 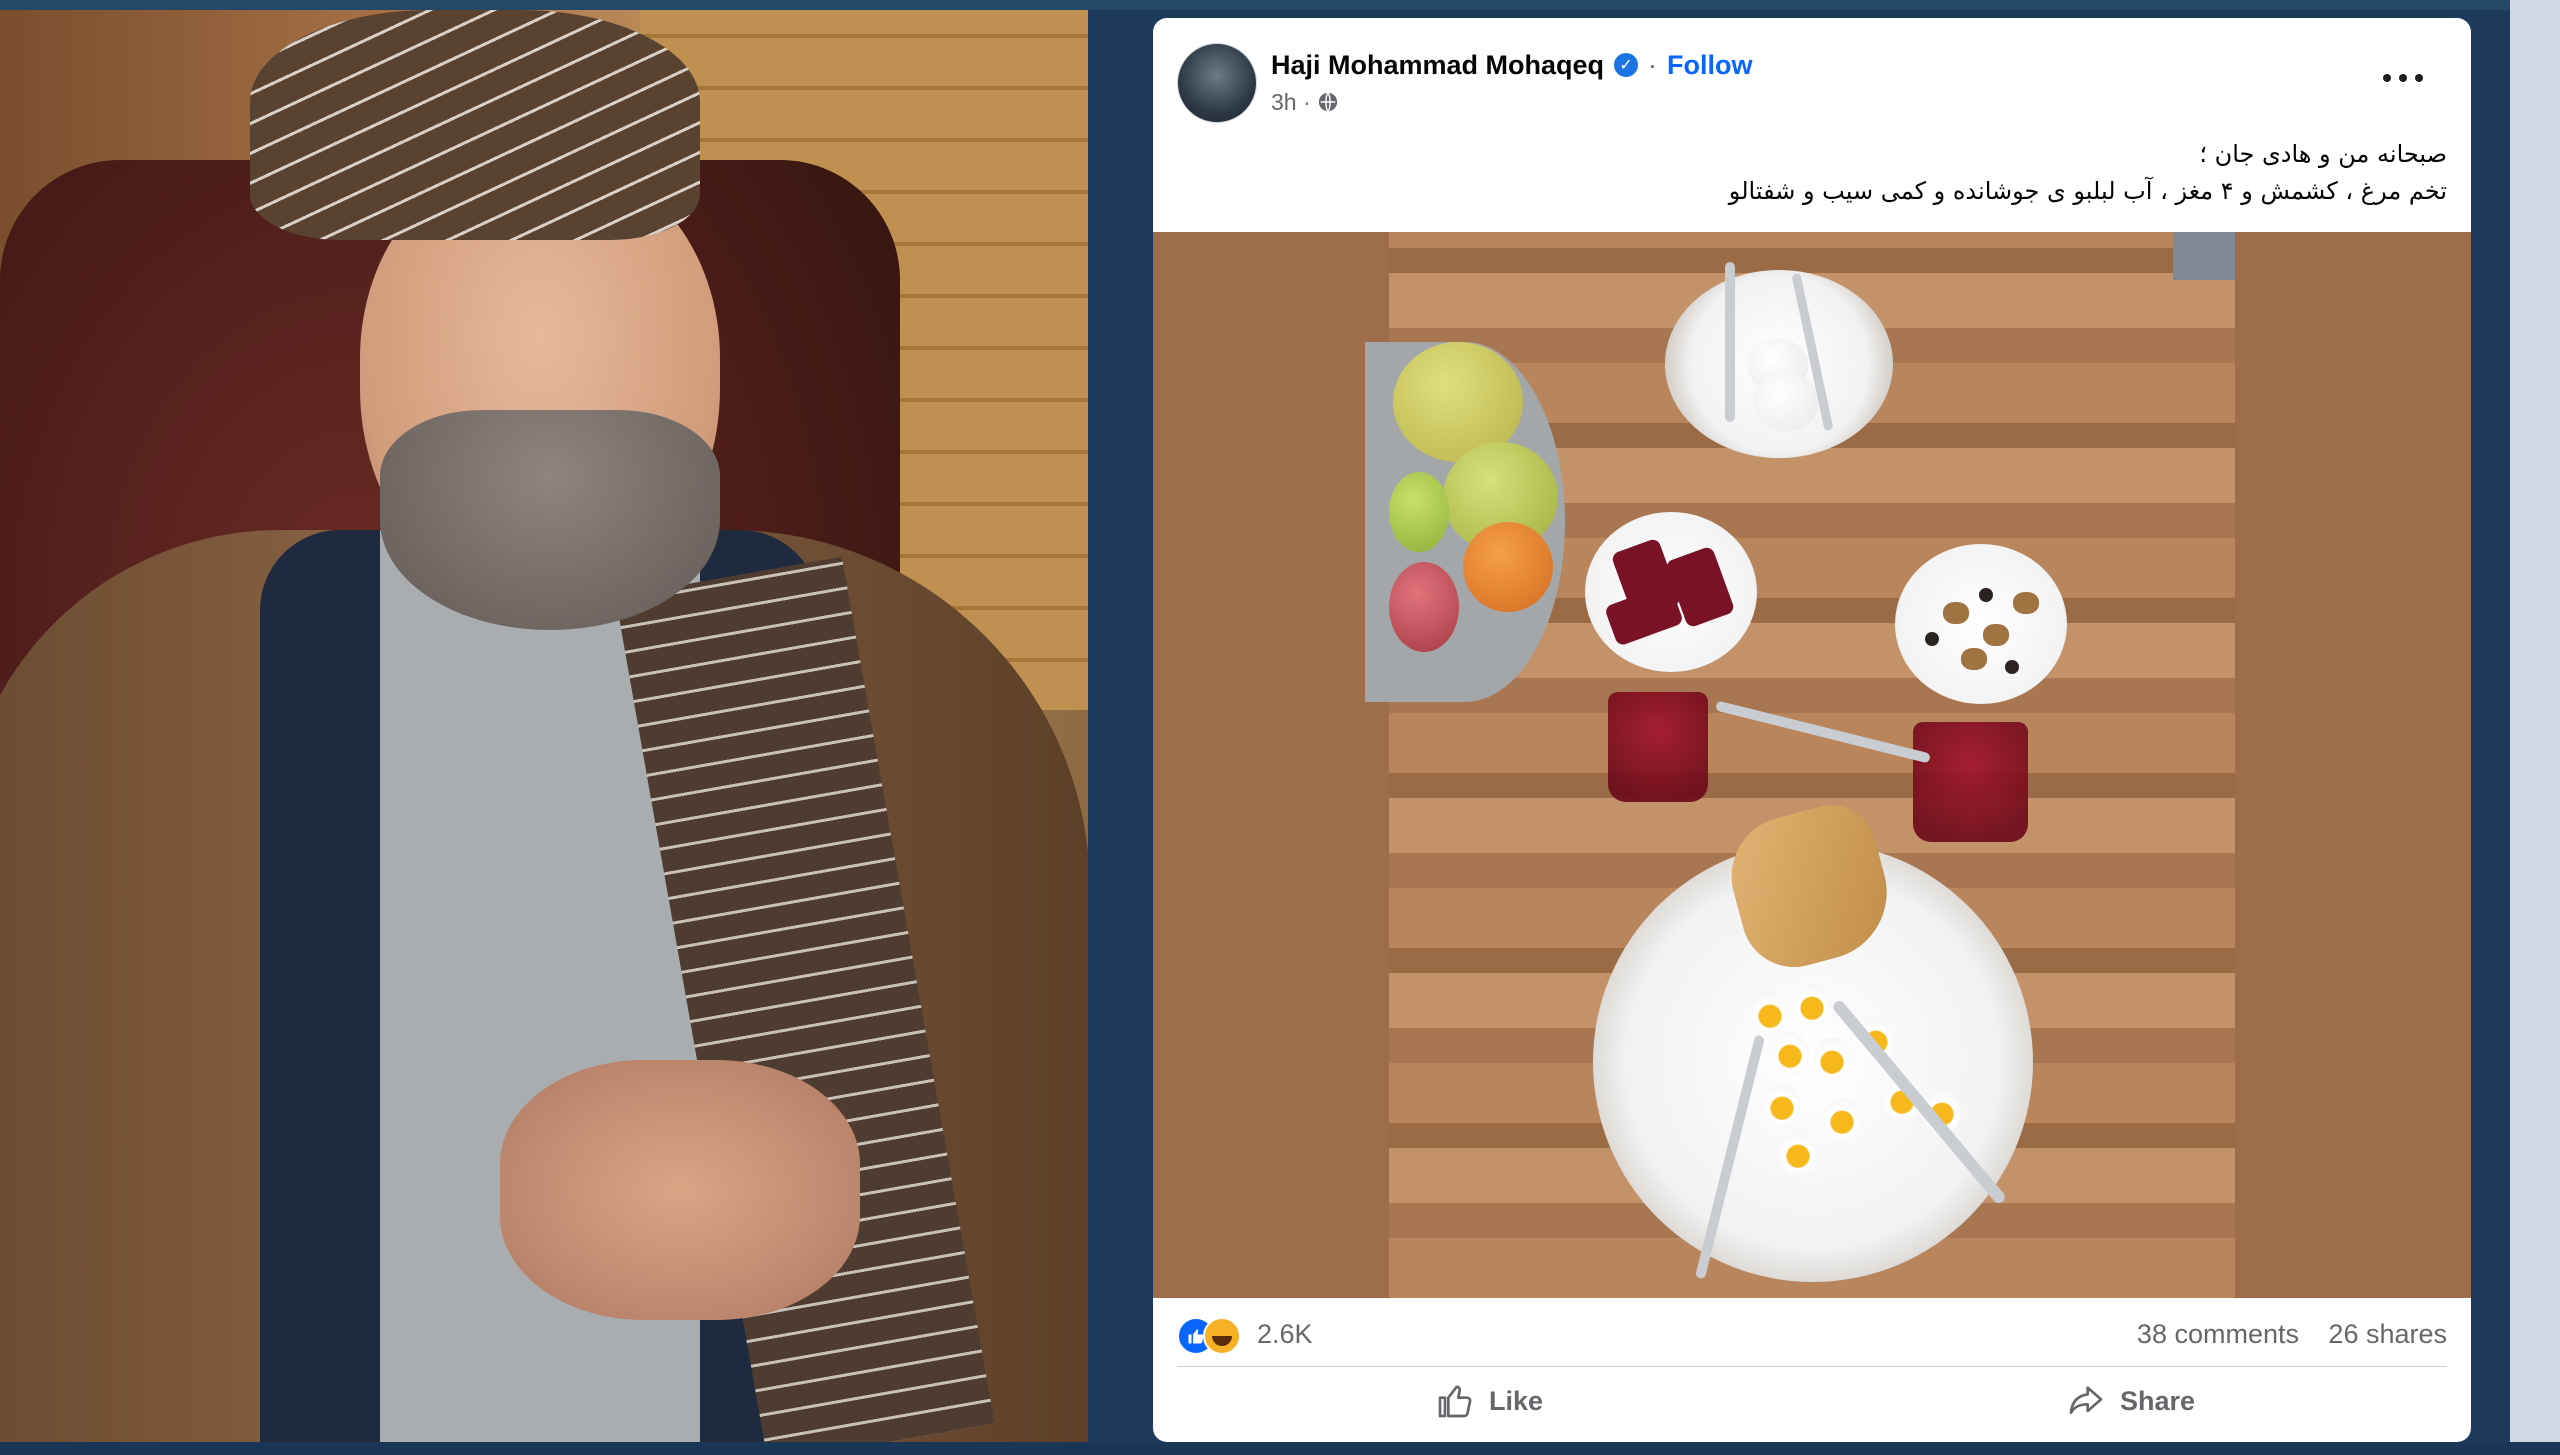 What do you see at coordinates (1455, 1401) in the screenshot?
I see `thumbs-up-icon` at bounding box center [1455, 1401].